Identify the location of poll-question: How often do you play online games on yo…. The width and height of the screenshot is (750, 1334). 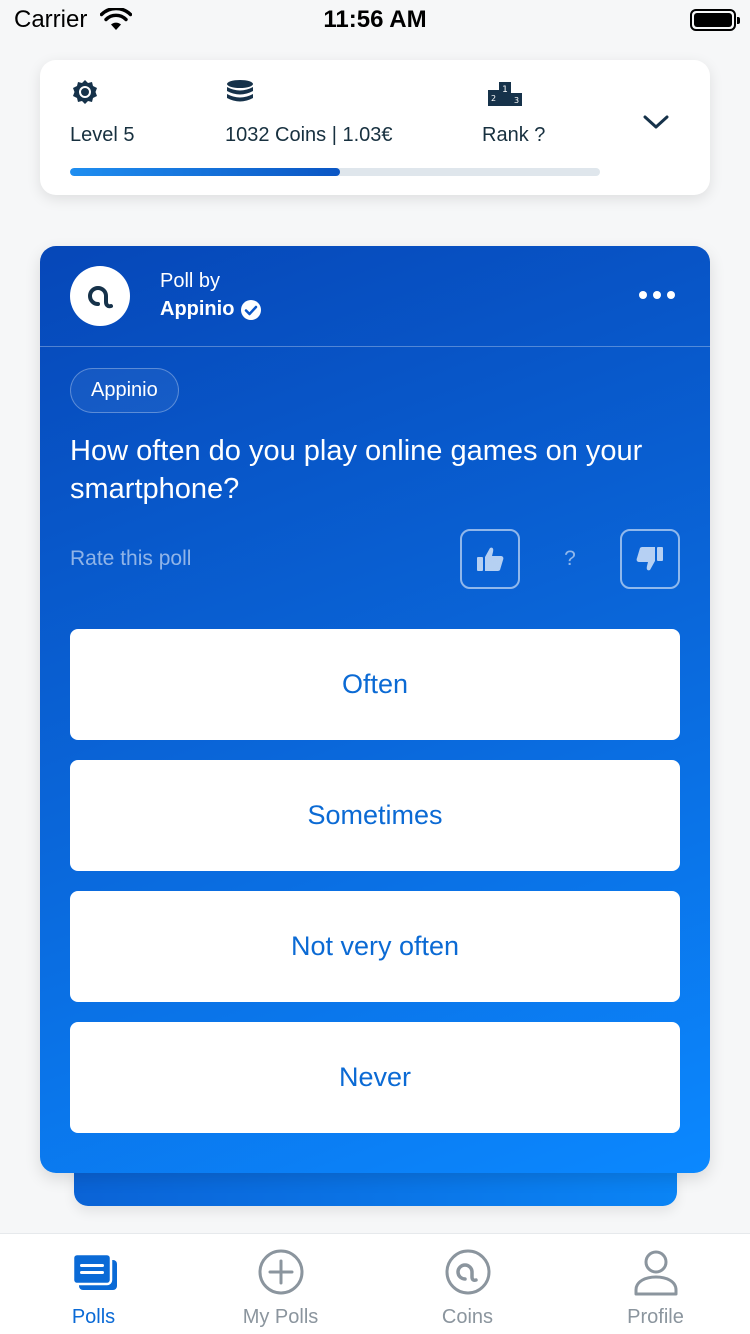
(356, 470).